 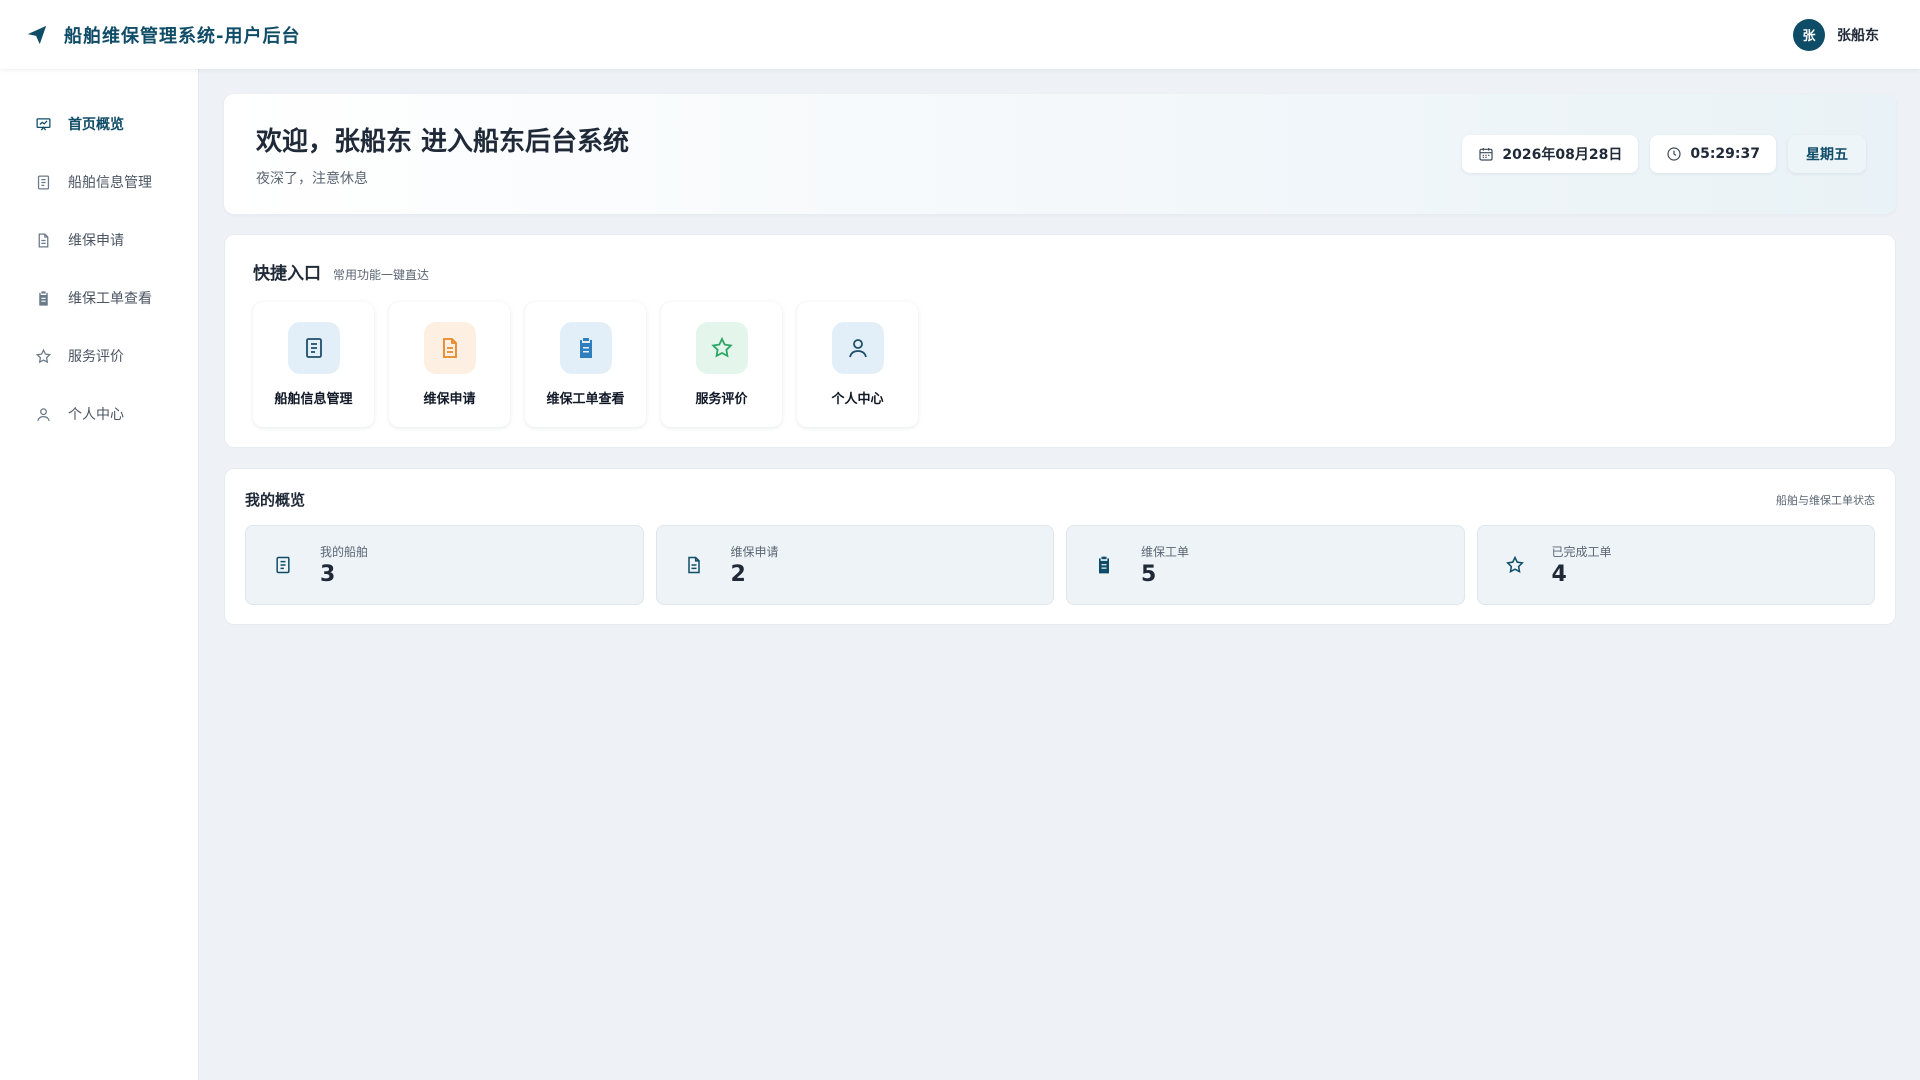 I want to click on sidebar-item-label: 首页概览, so click(x=96, y=125).